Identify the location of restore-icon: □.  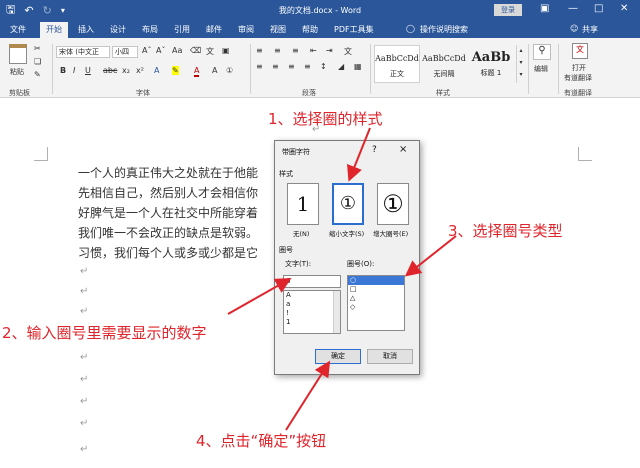
(598, 8).